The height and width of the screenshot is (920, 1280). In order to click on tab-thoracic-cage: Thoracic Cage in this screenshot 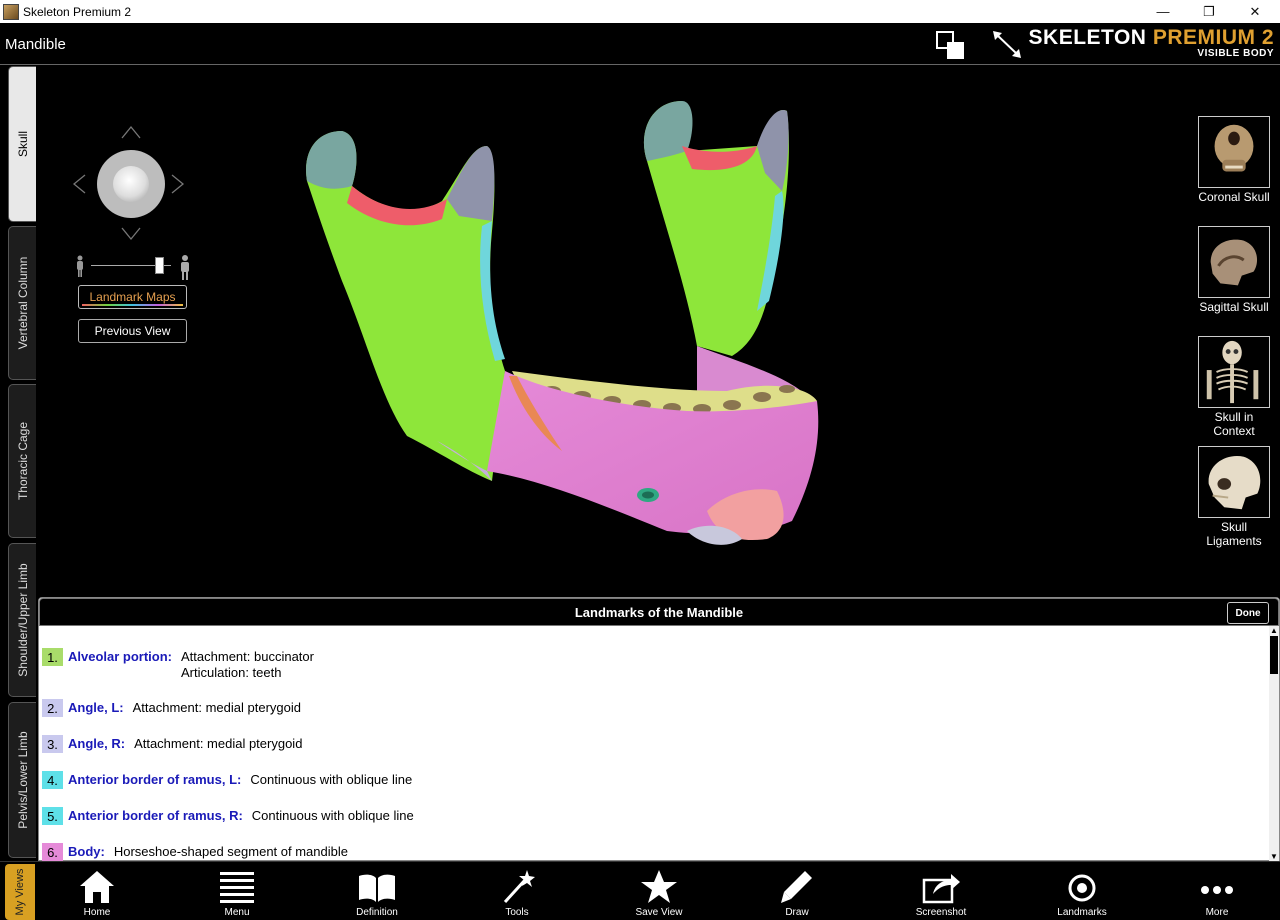, I will do `click(22, 461)`.